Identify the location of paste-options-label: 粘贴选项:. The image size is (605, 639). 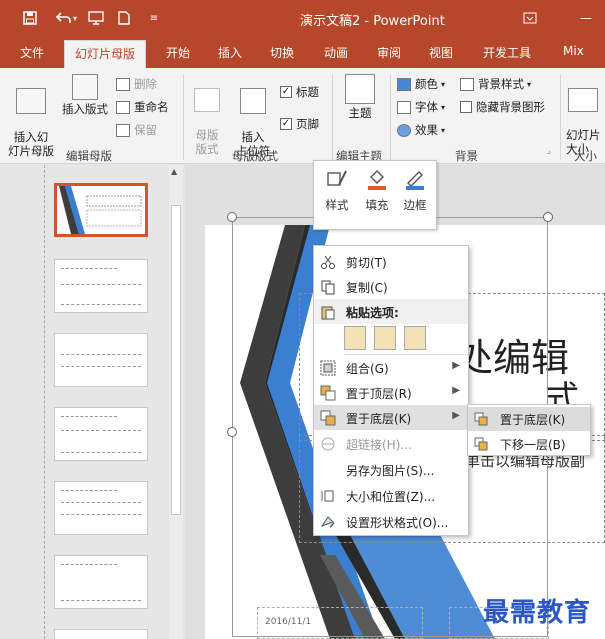
(372, 313).